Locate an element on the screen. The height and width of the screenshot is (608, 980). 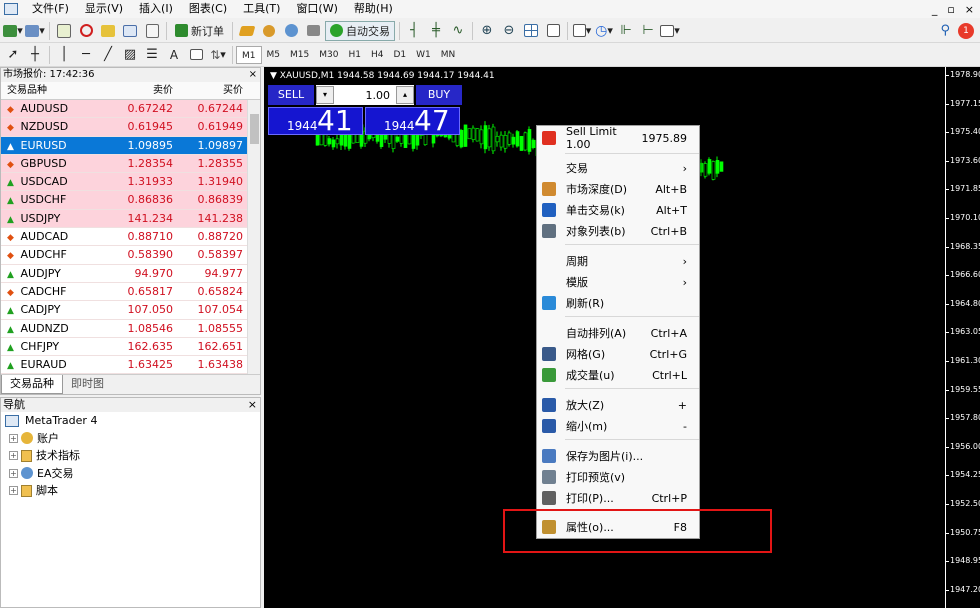
fibonacci-button: ☰ is located at coordinates (152, 55).